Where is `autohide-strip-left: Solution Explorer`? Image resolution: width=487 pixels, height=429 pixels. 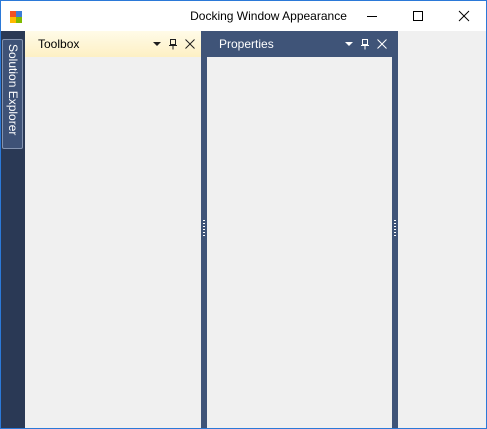
autohide-strip-left: Solution Explorer is located at coordinates (13, 229).